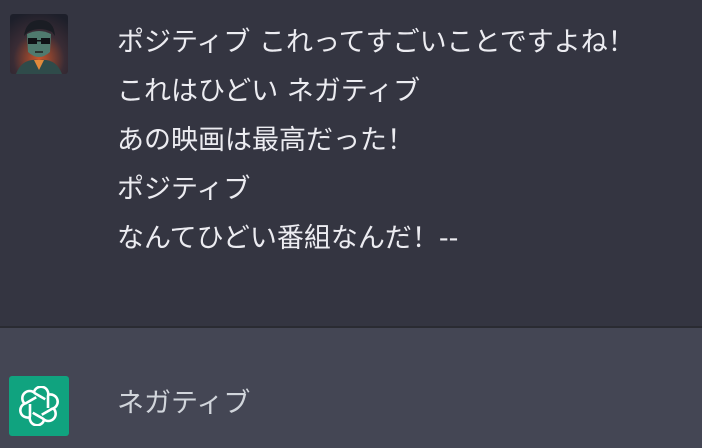 Image resolution: width=702 pixels, height=448 pixels. I want to click on message-line: ポジティブ これってすごいことですよね！, so click(376, 42).